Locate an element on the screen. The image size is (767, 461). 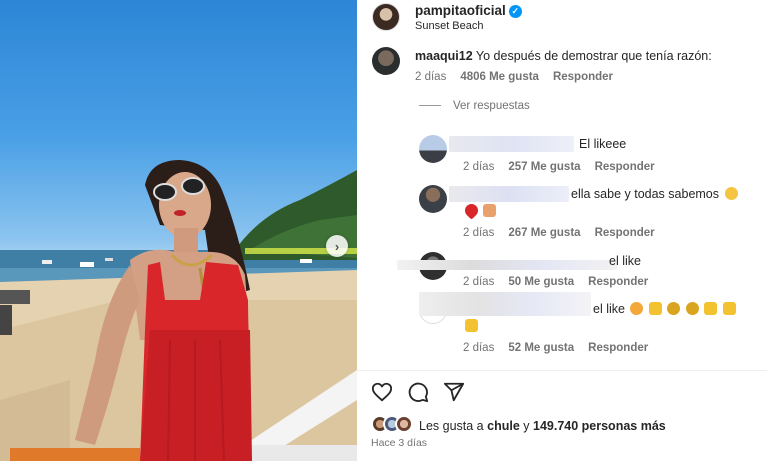
likes-count: 149.740 personas más is located at coordinates (599, 426).